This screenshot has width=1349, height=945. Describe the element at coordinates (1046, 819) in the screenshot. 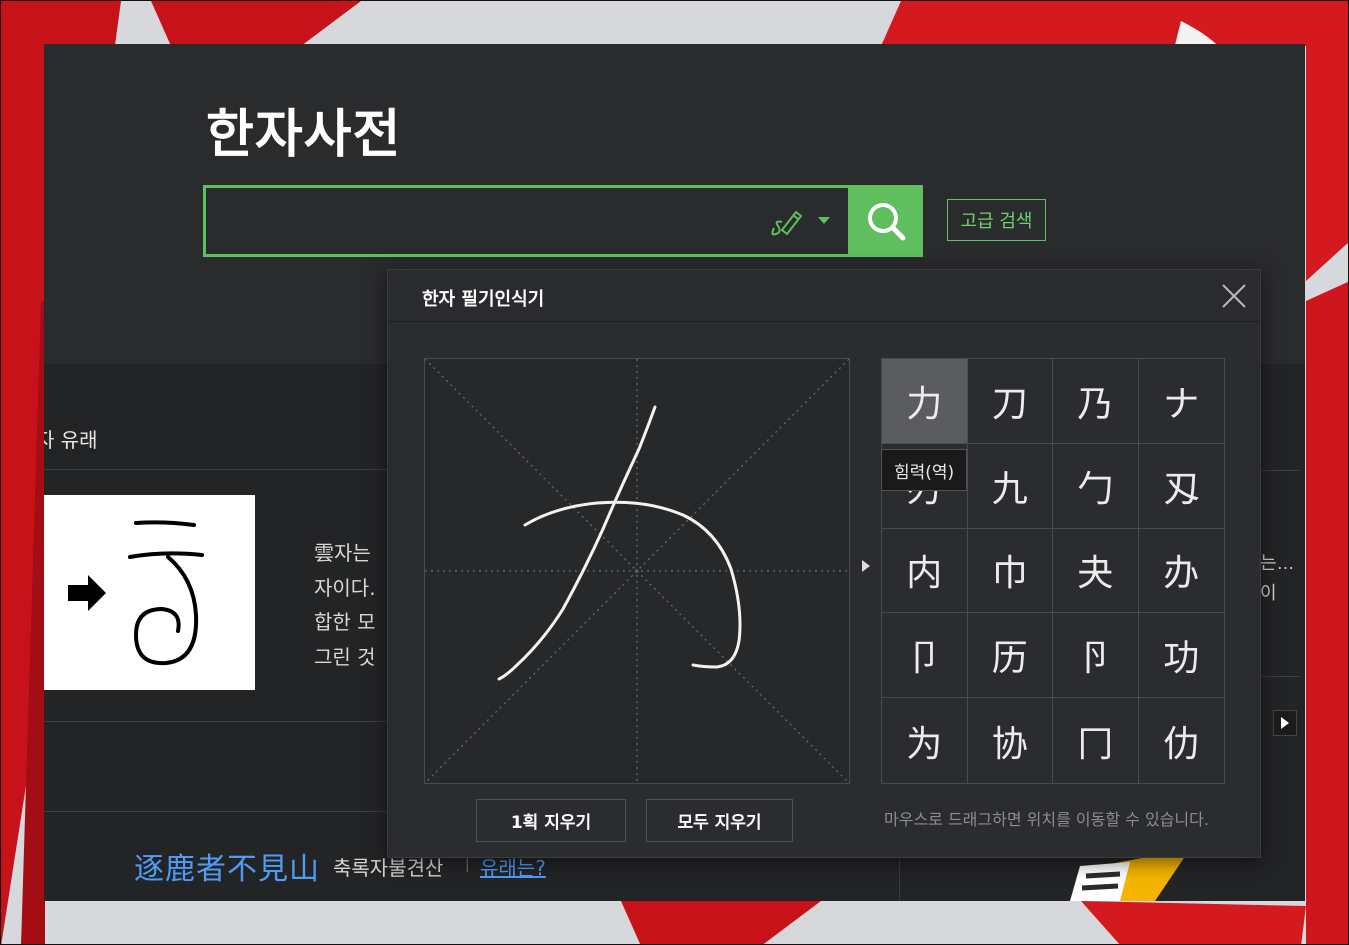

I see `drag-hint-text: 마우스로 드래그하면 위치를 이동할 수 있습니다.` at that location.